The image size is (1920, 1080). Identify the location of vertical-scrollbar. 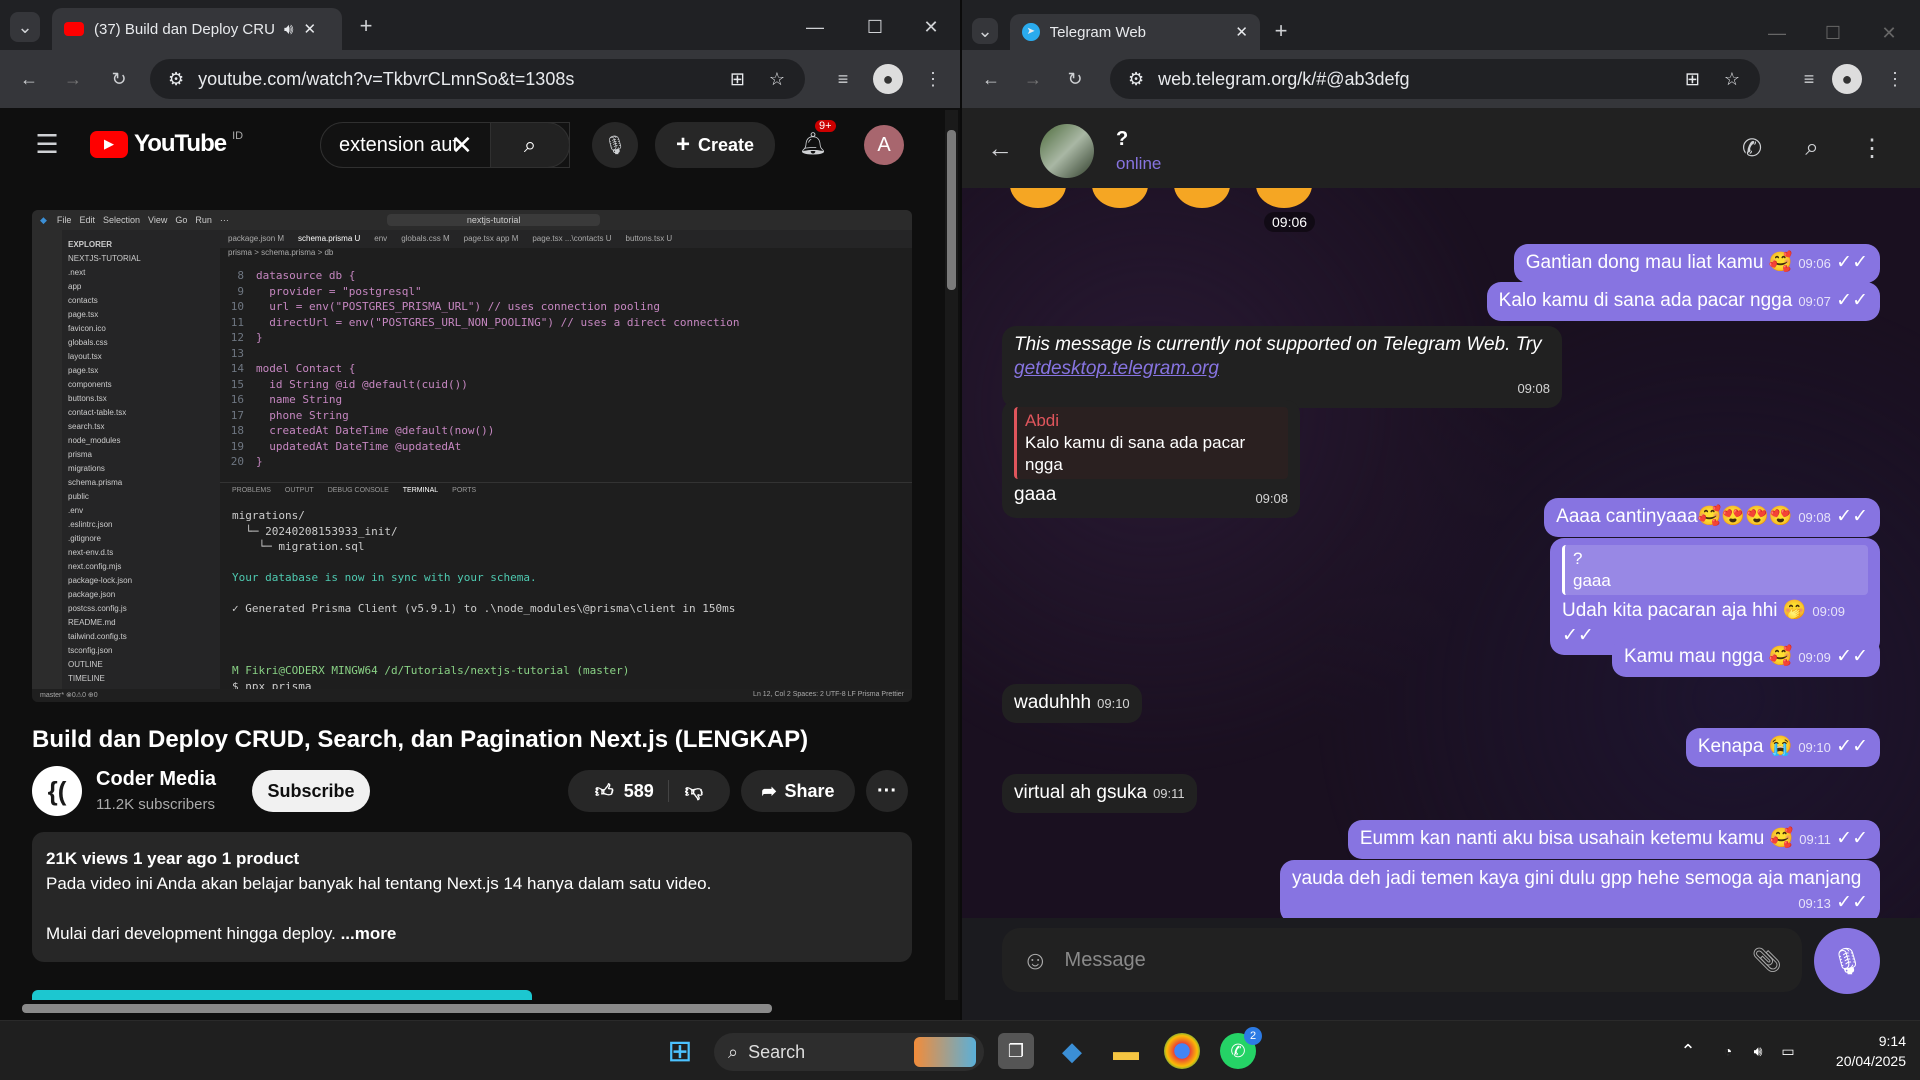
(951, 555).